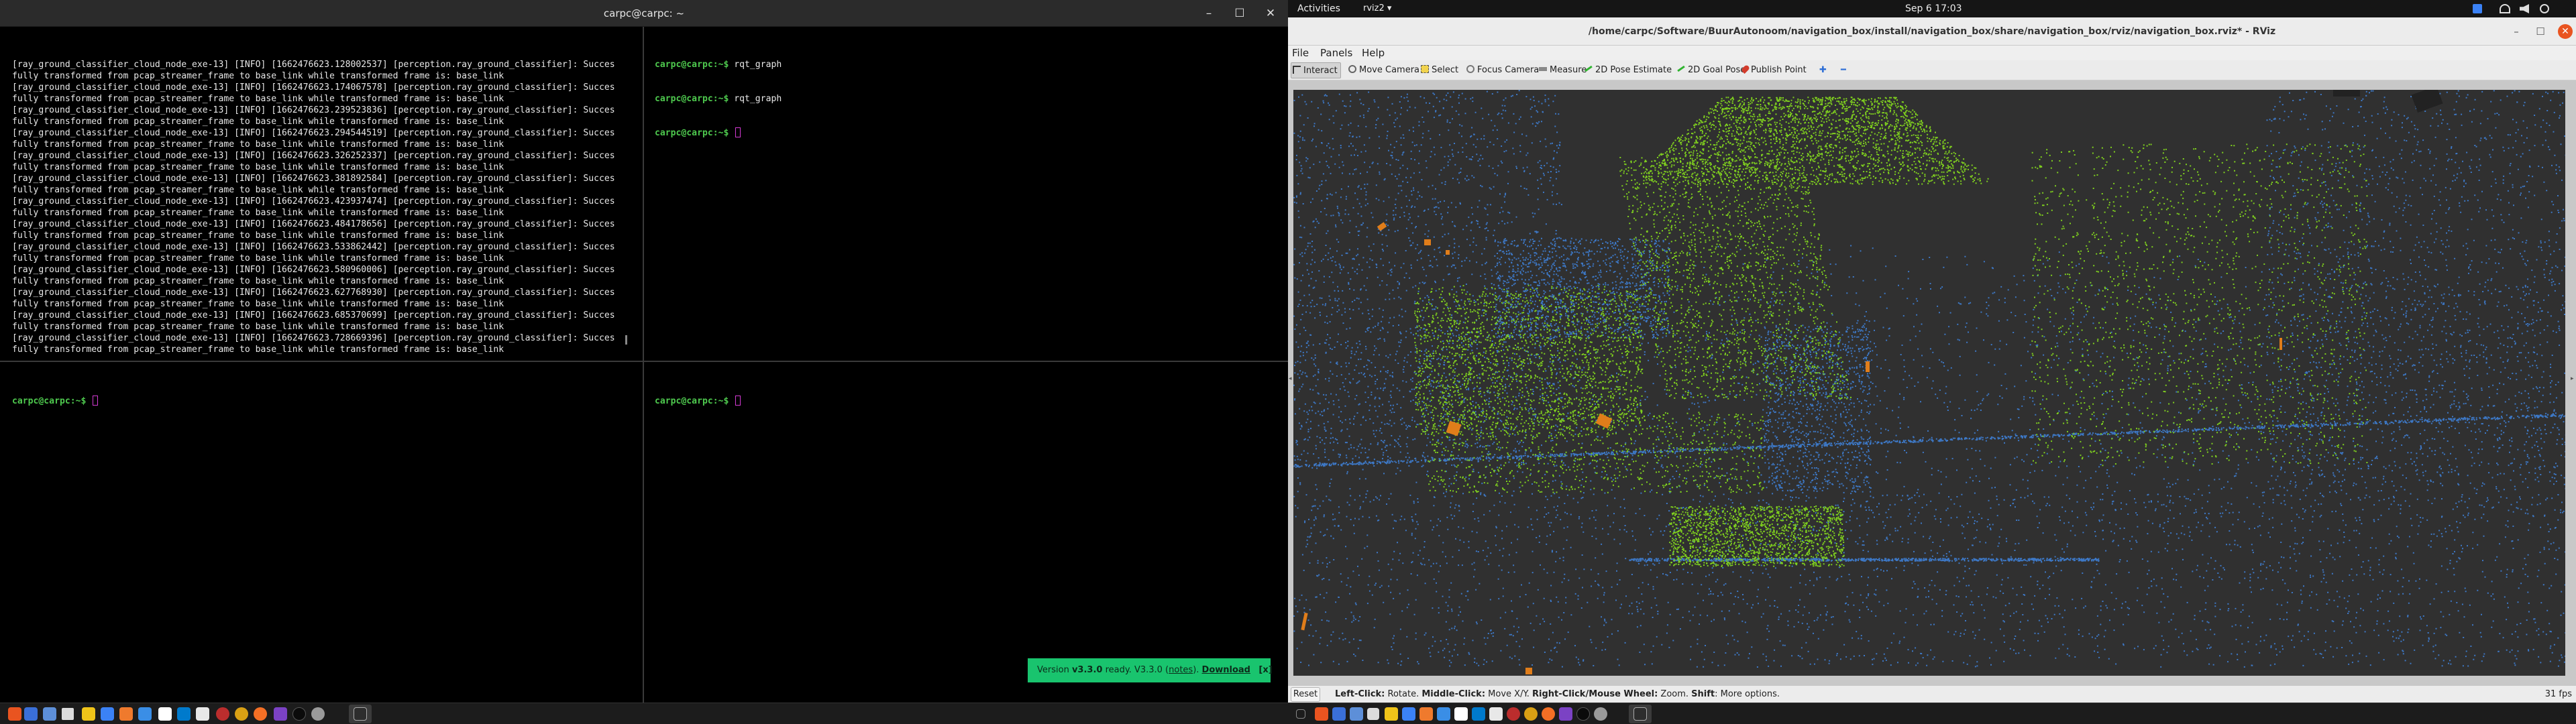 The width and height of the screenshot is (2576, 724). What do you see at coordinates (2524, 8) in the screenshot?
I see `volume-icon` at bounding box center [2524, 8].